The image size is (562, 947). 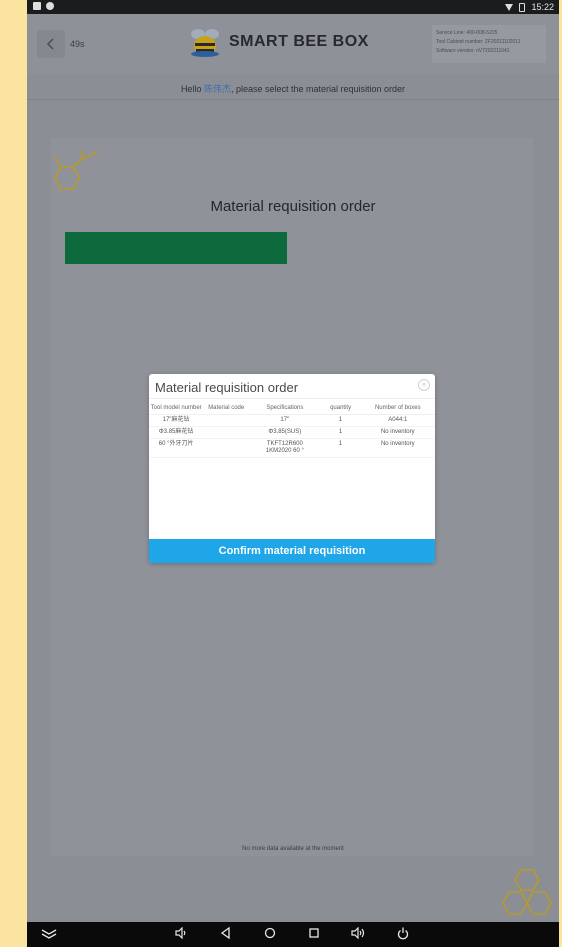 I want to click on table-row: 17"麻花钻 17" 1 A044:1, so click(x=292, y=420).